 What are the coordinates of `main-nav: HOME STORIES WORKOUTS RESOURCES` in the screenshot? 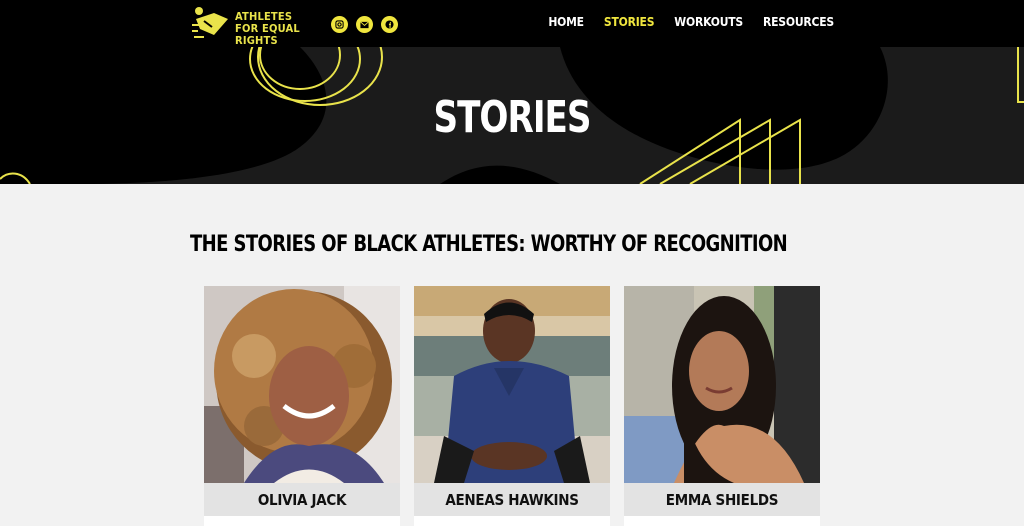 It's located at (681, 22).